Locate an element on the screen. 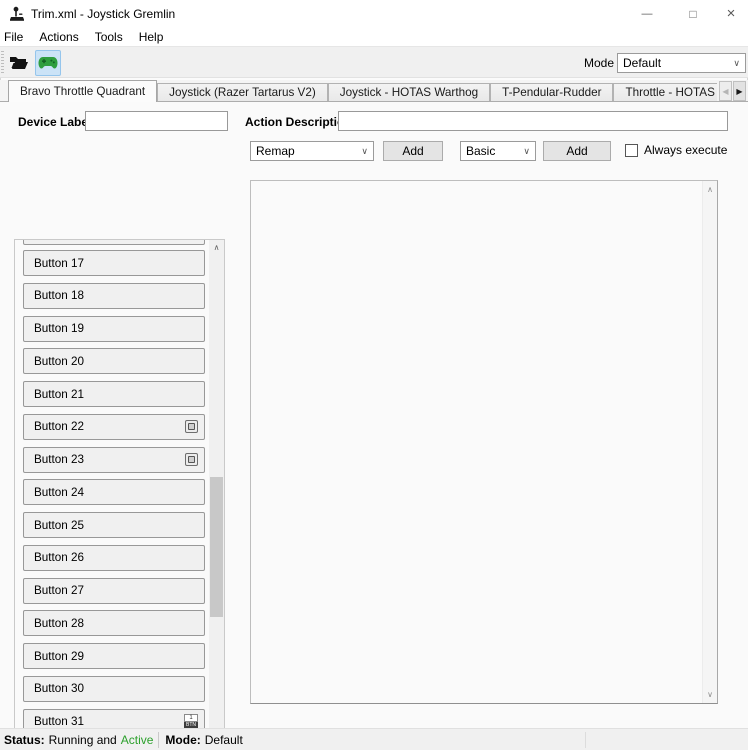 The image size is (748, 750). tab-t-pendular-rudder: T-Pendular-Rudder is located at coordinates (552, 92).